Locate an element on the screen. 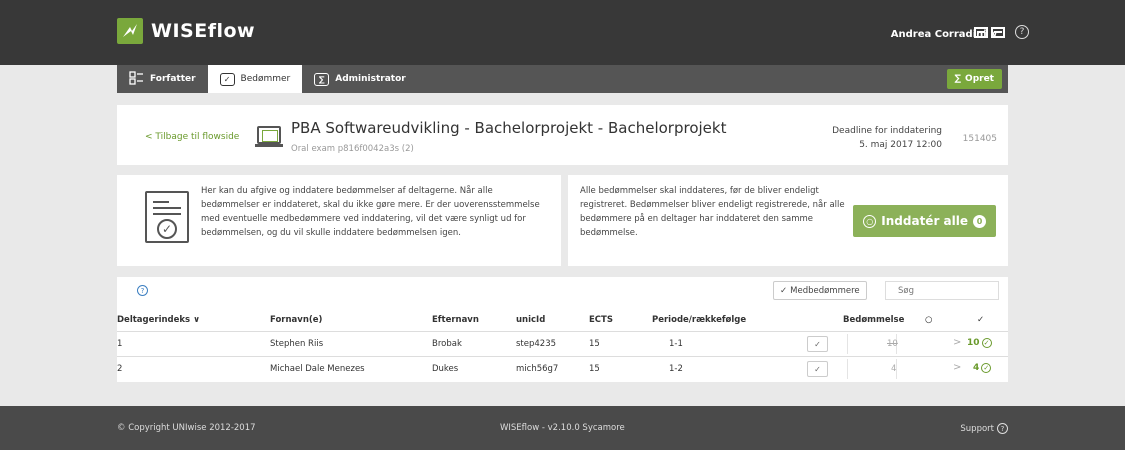 The image size is (1125, 450). header-unicid: unicId is located at coordinates (530, 320).